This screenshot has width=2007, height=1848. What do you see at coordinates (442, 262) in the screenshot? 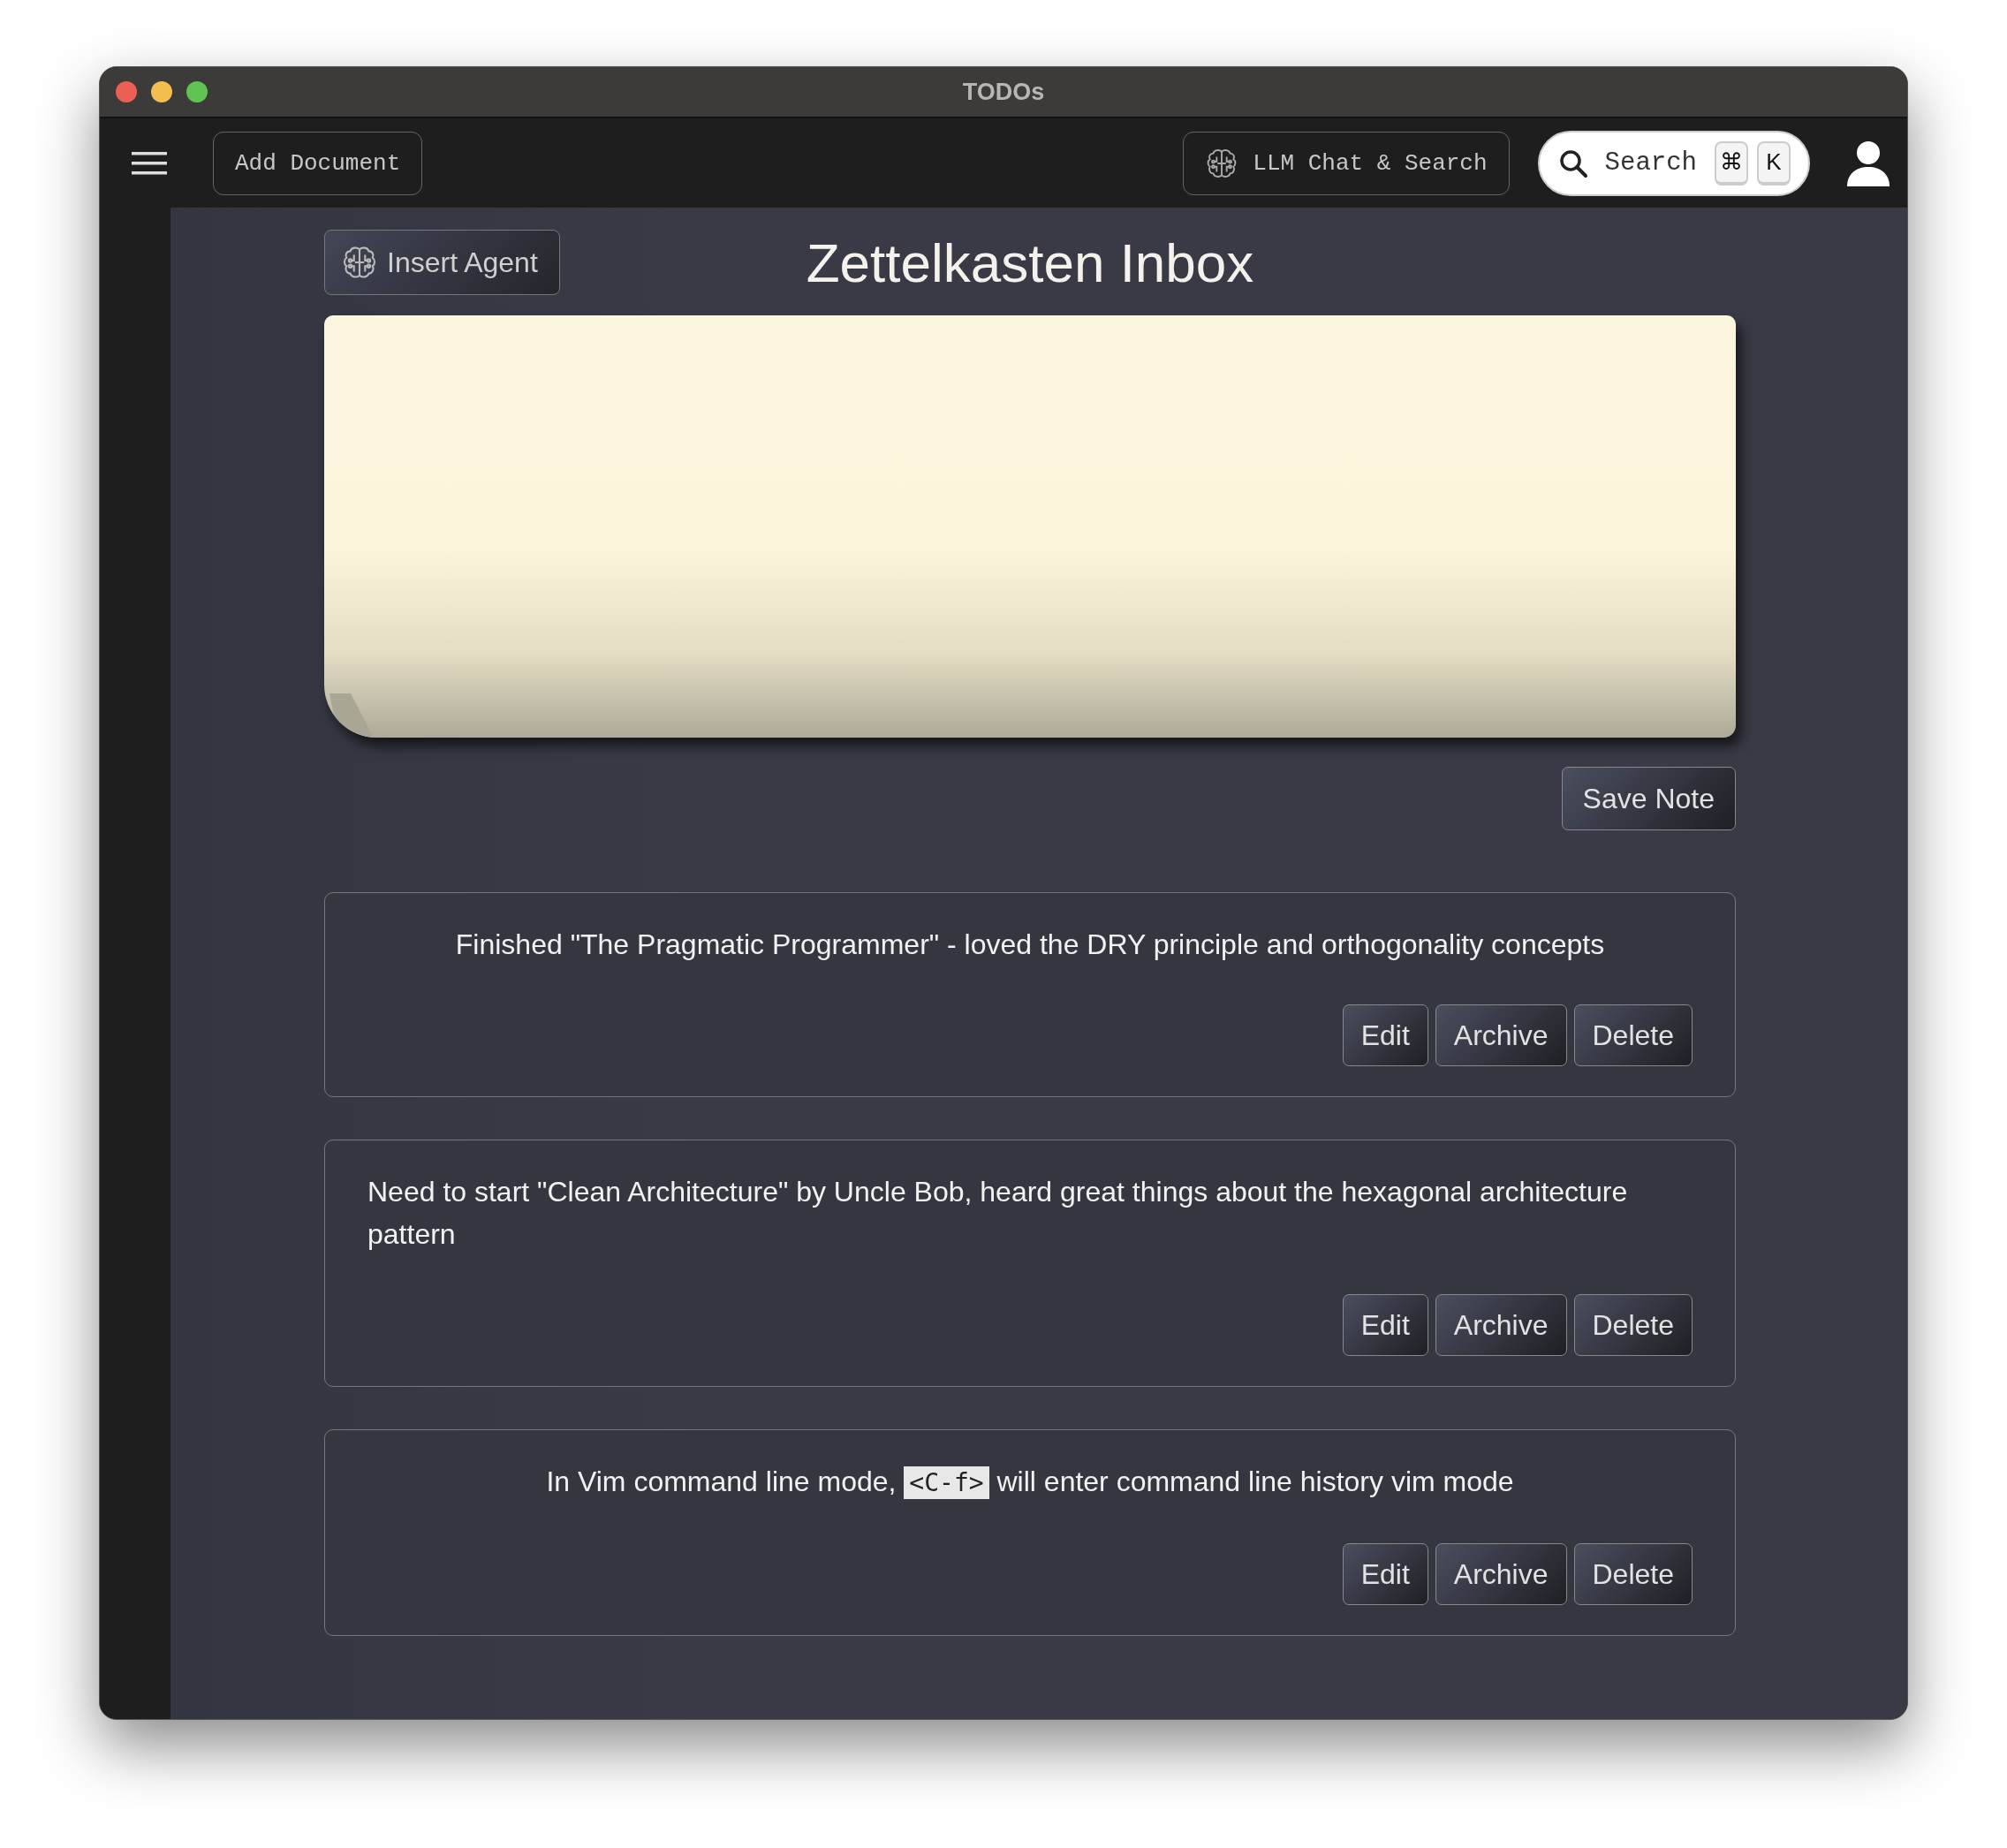
I see `insert-agent-button: Insert Agent` at bounding box center [442, 262].